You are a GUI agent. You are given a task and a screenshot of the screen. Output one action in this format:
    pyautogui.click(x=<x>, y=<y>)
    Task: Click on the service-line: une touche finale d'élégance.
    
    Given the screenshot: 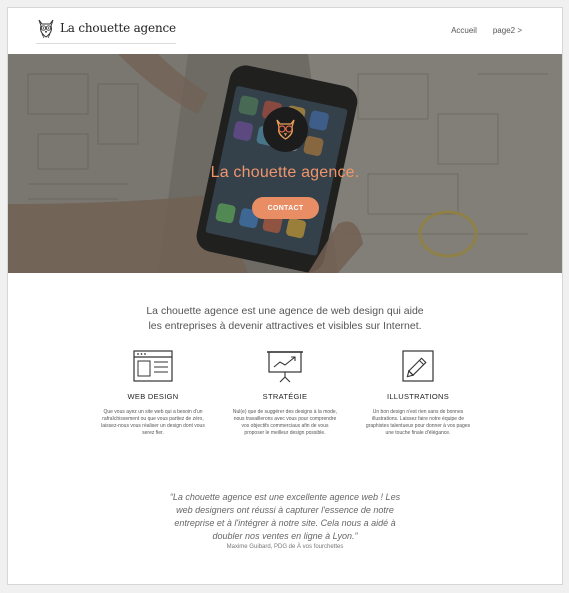 What is the action you would take?
    pyautogui.click(x=418, y=433)
    